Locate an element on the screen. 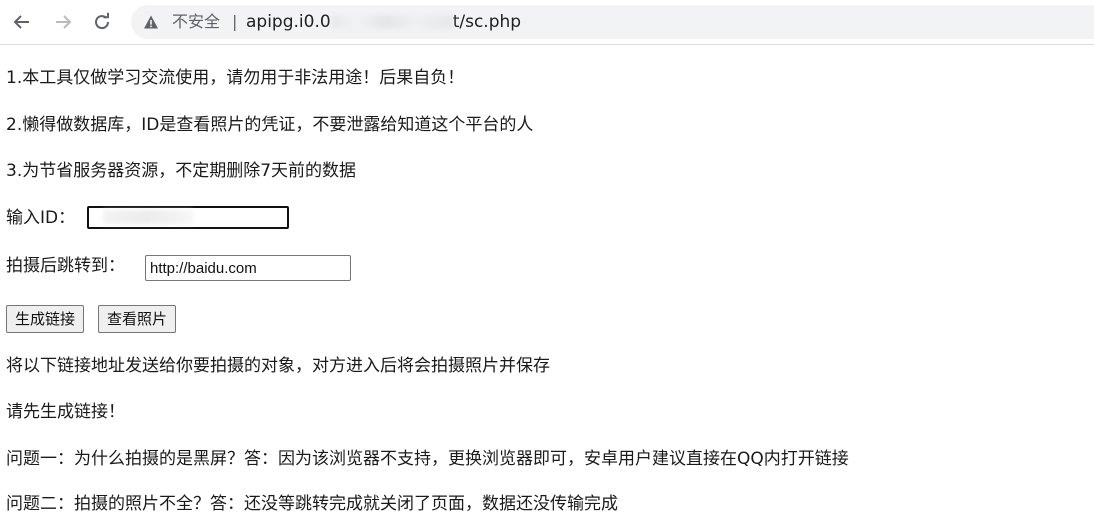 Image resolution: width=1094 pixels, height=519 pixels. browser-toolbar: 不安全 | apipg.i0.0 t/sc.php is located at coordinates (547, 22).